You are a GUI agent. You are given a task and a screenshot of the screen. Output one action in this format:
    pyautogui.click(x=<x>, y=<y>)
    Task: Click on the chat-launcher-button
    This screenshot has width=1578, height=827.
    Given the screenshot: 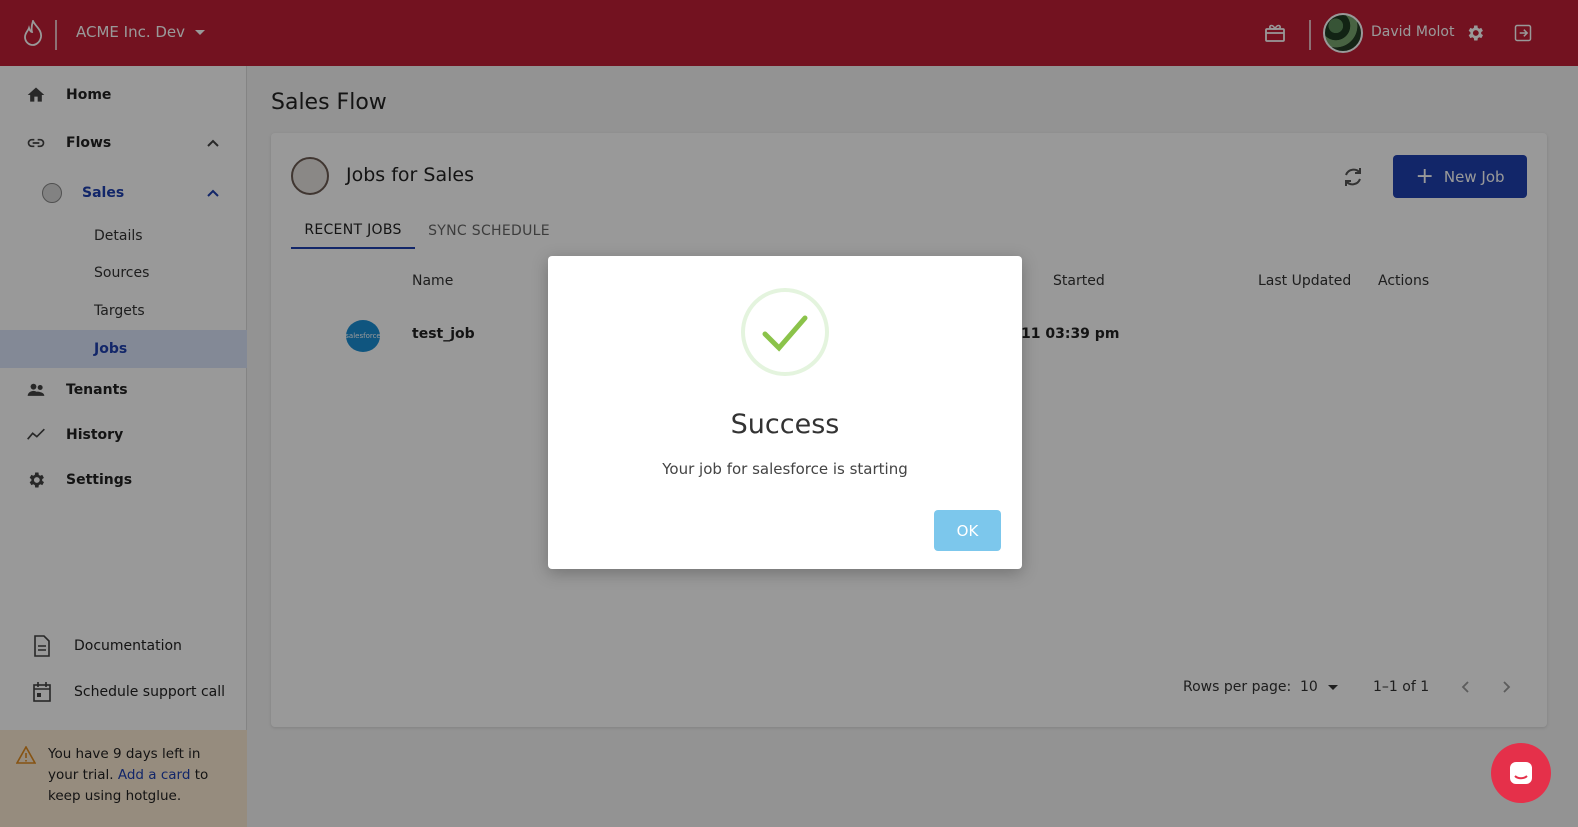 What is the action you would take?
    pyautogui.click(x=1521, y=773)
    